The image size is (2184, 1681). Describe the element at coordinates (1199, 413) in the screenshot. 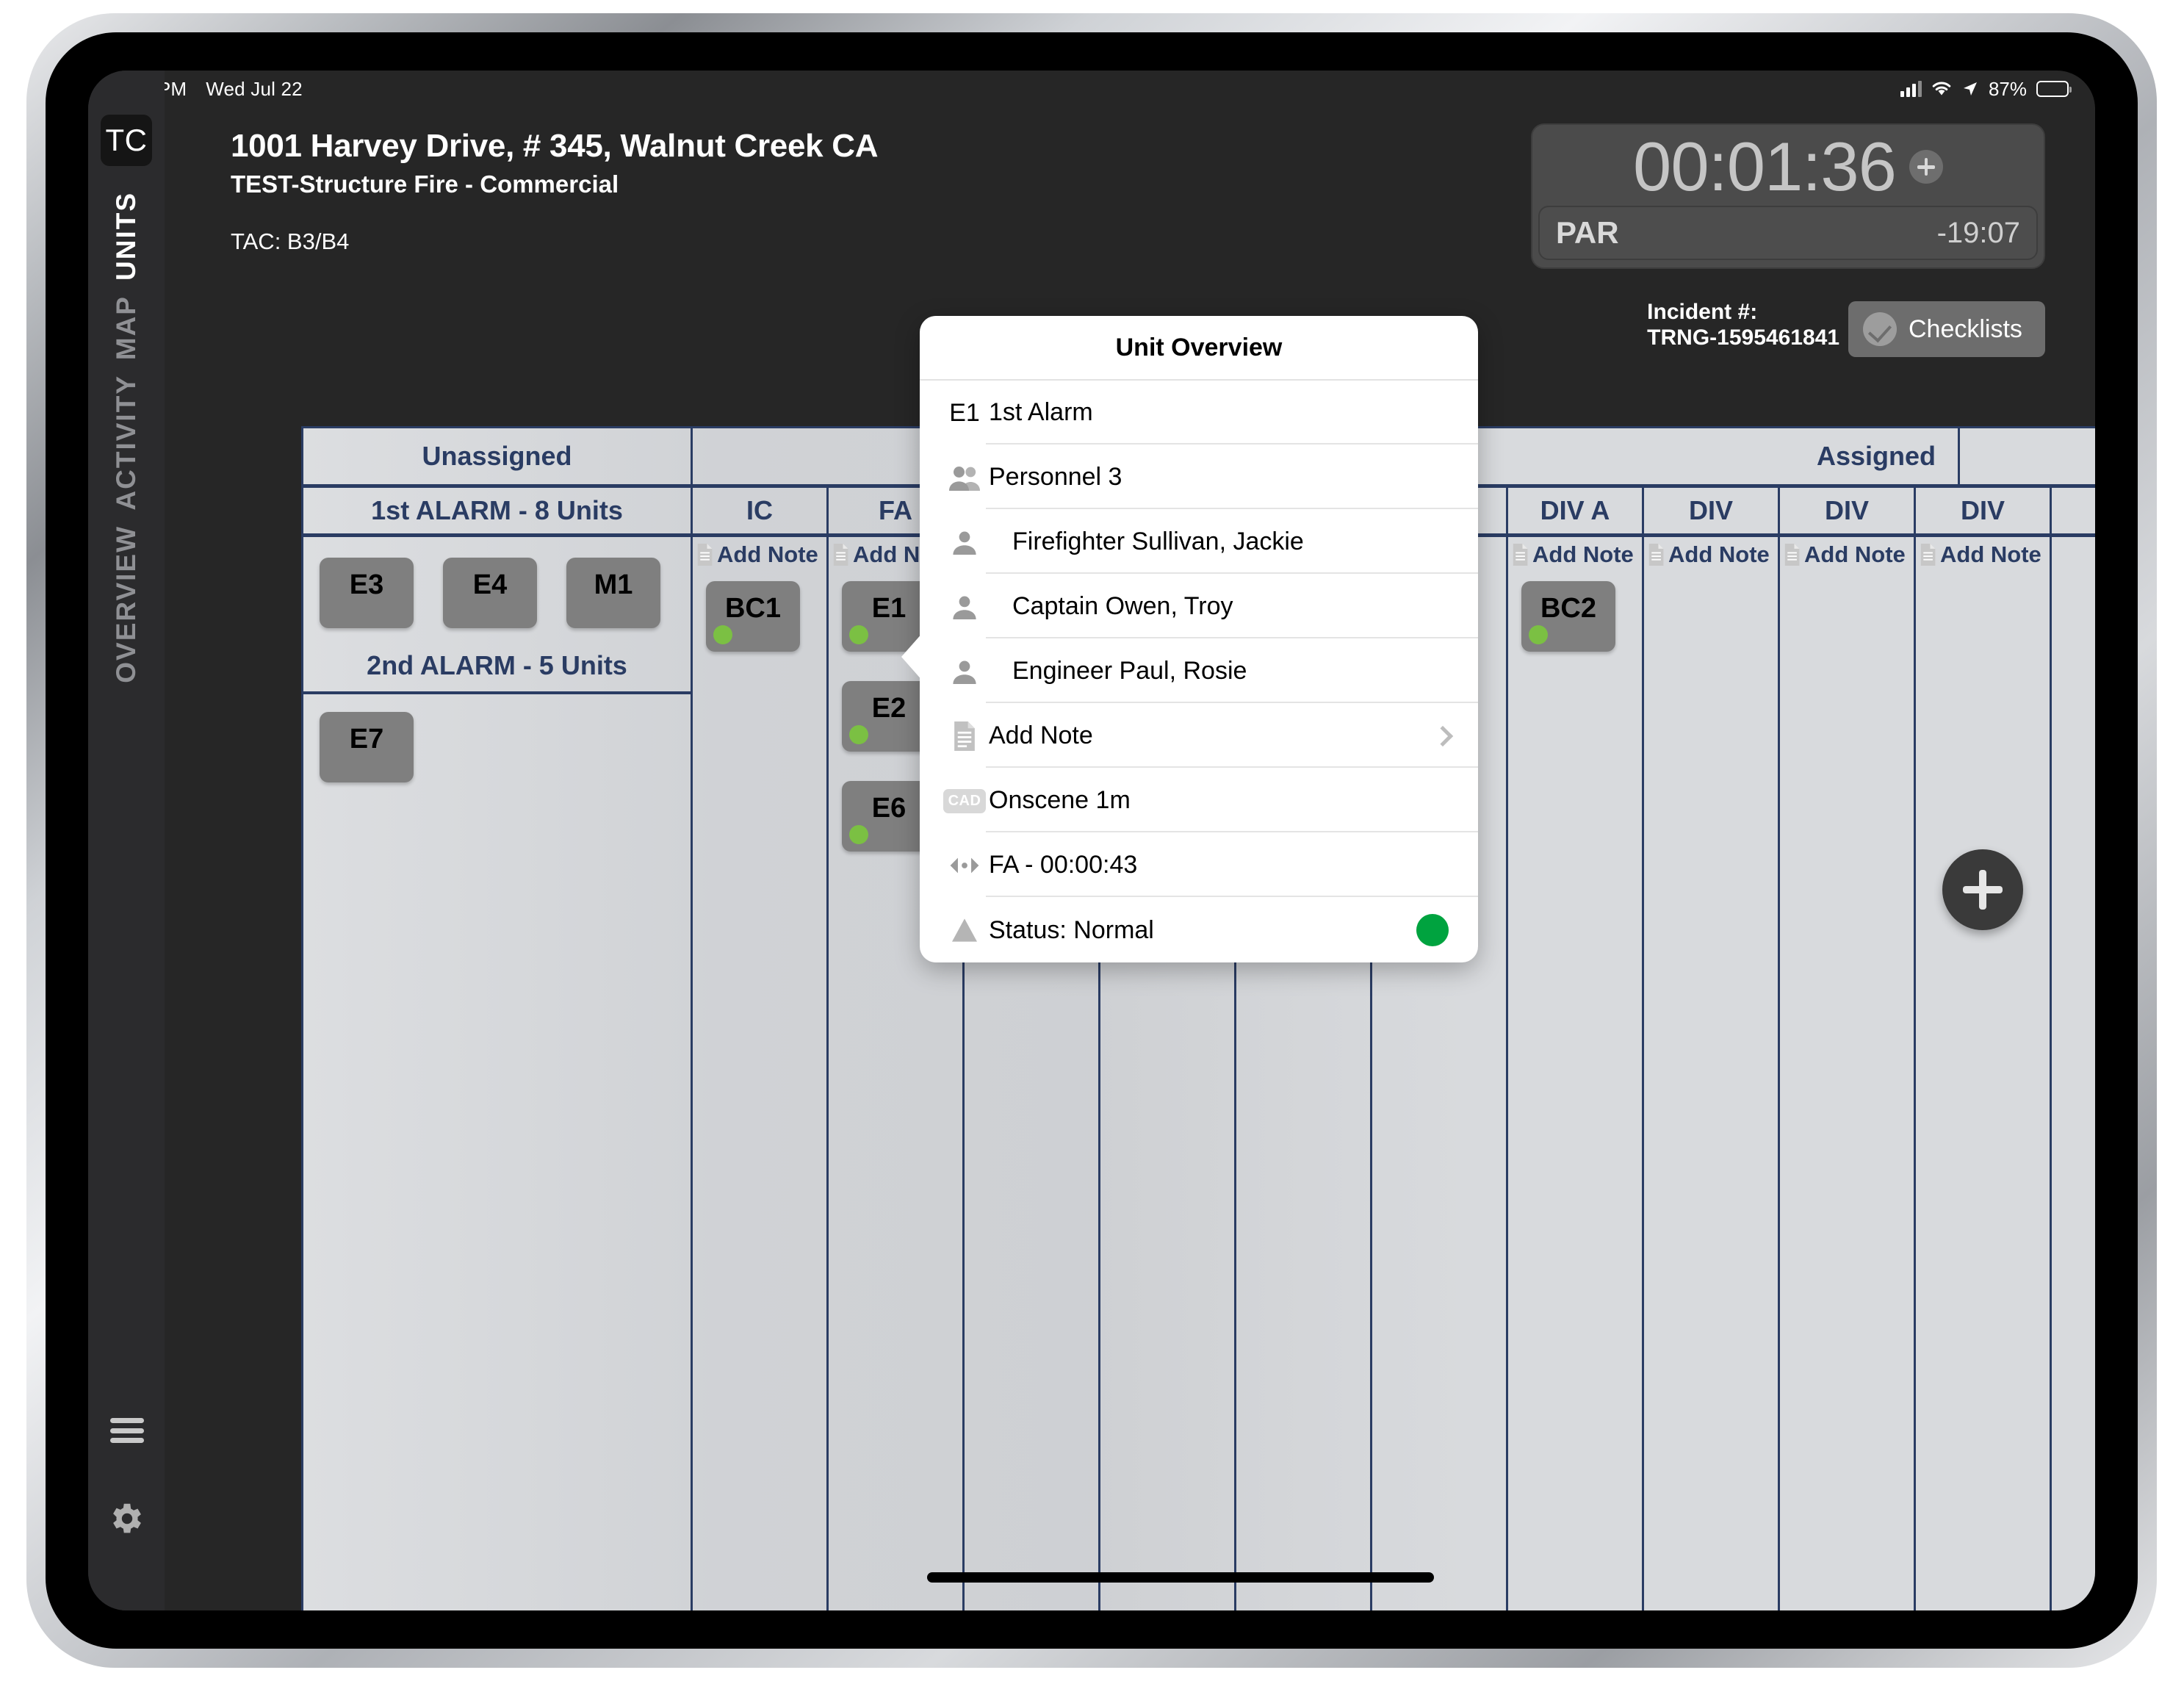

I see `popover-row-unit: E1 1st Alarm` at that location.